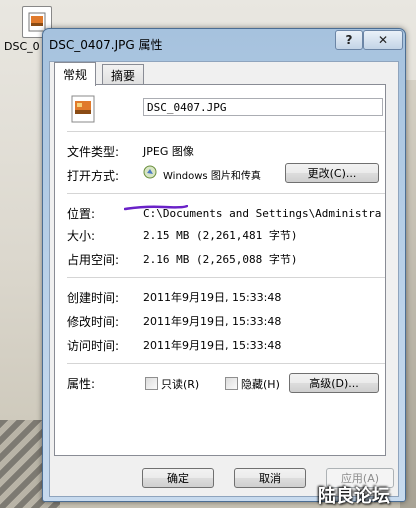  What do you see at coordinates (212, 321) in the screenshot?
I see `modified-value: 2011年9月19日, 15:33:48` at bounding box center [212, 321].